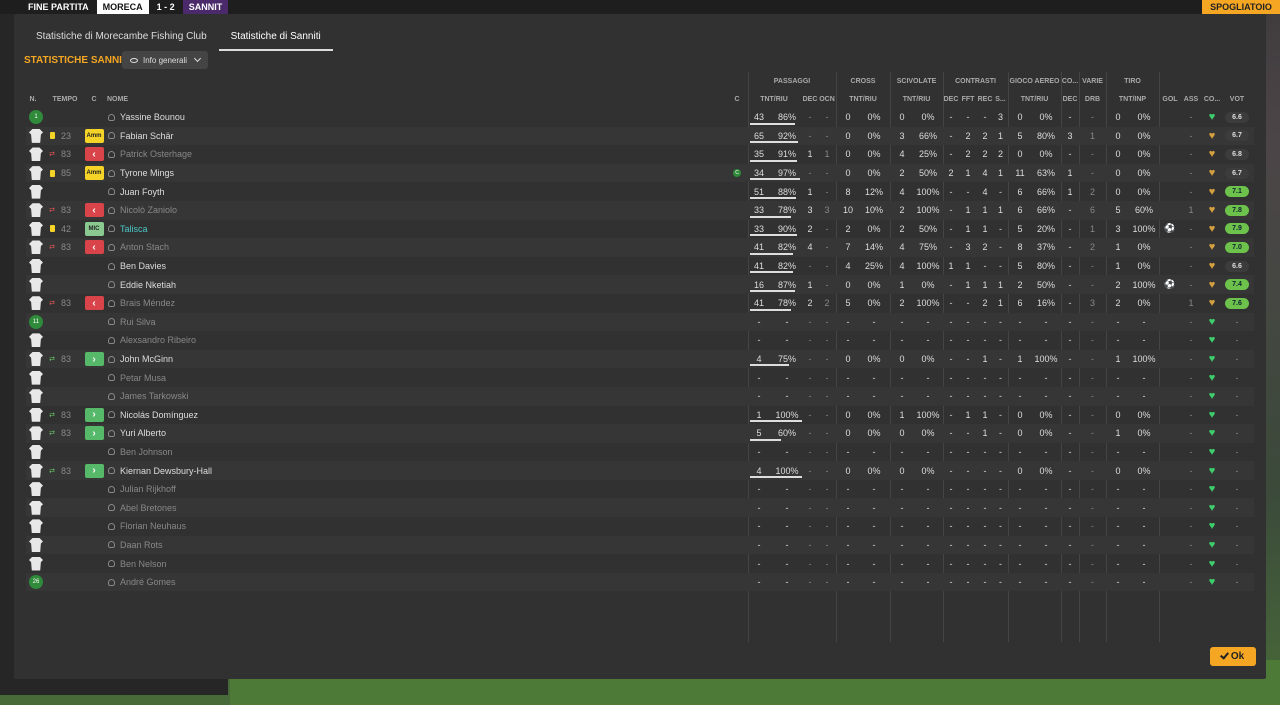  Describe the element at coordinates (143, 378) in the screenshot. I see `player-name: Petar Musa` at that location.